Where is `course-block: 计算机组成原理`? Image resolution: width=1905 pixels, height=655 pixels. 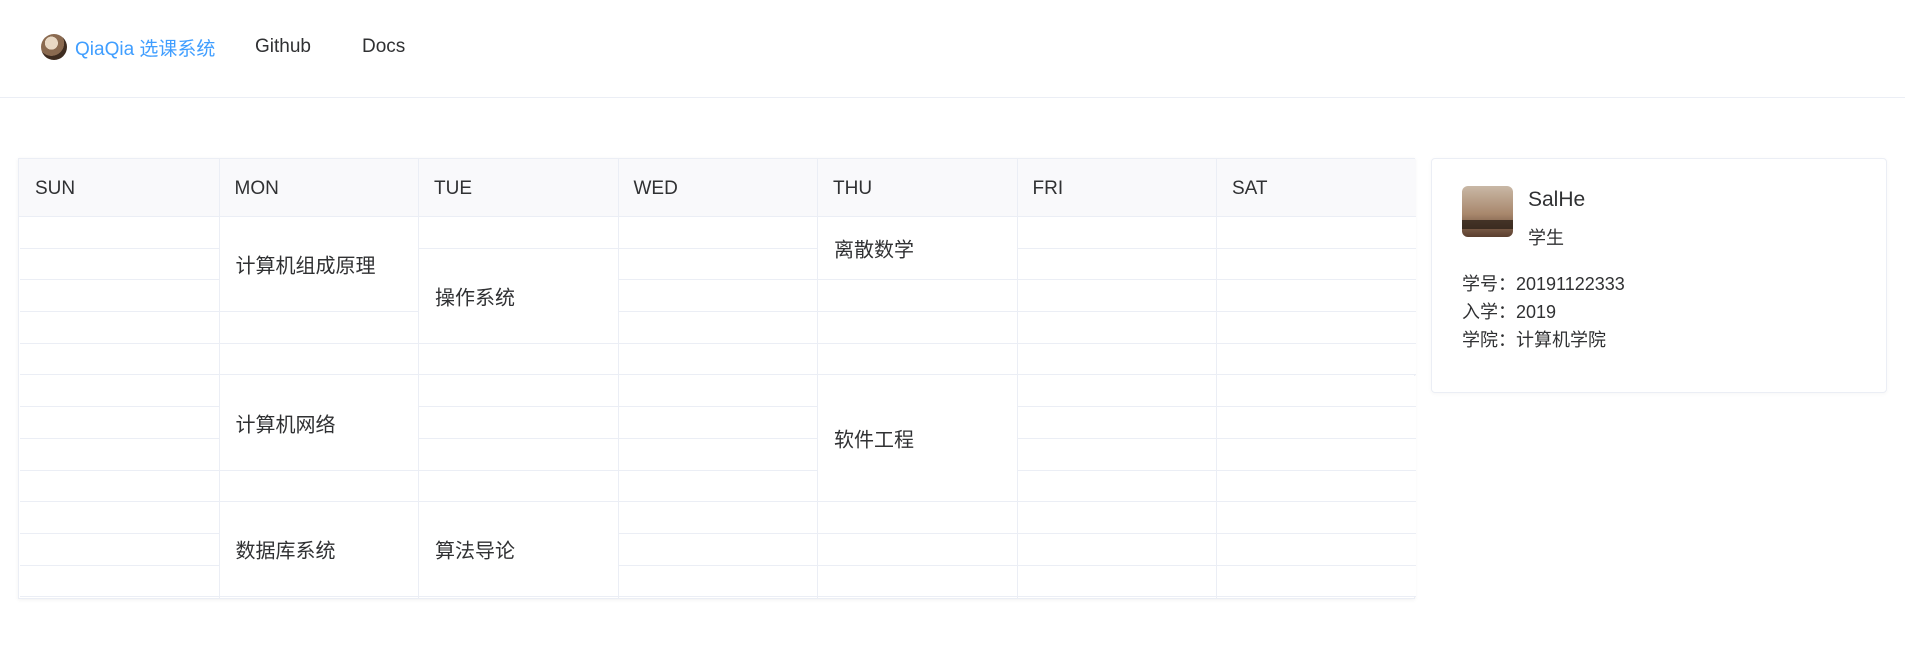 course-block: 计算机组成原理 is located at coordinates (318, 265).